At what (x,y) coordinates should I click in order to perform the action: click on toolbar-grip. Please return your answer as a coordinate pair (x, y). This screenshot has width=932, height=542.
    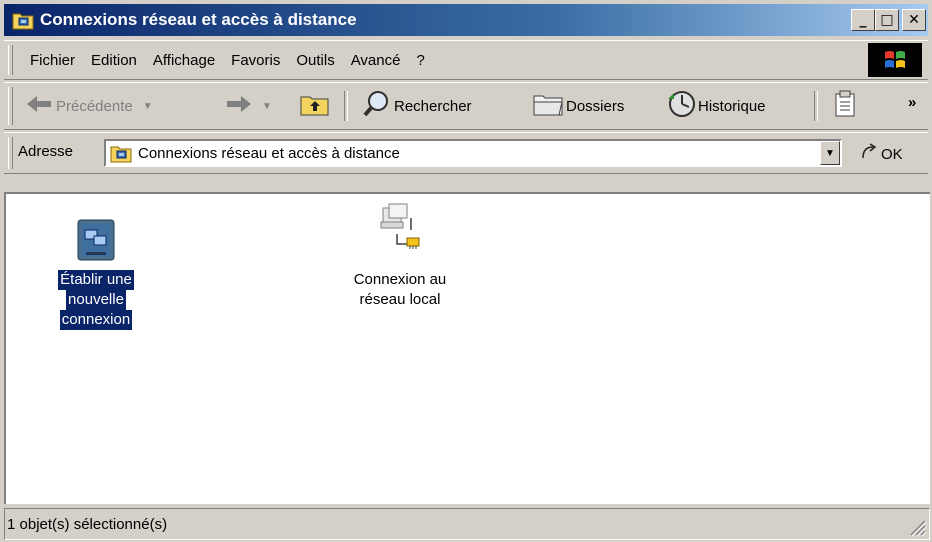
    Looking at the image, I should click on (10, 106).